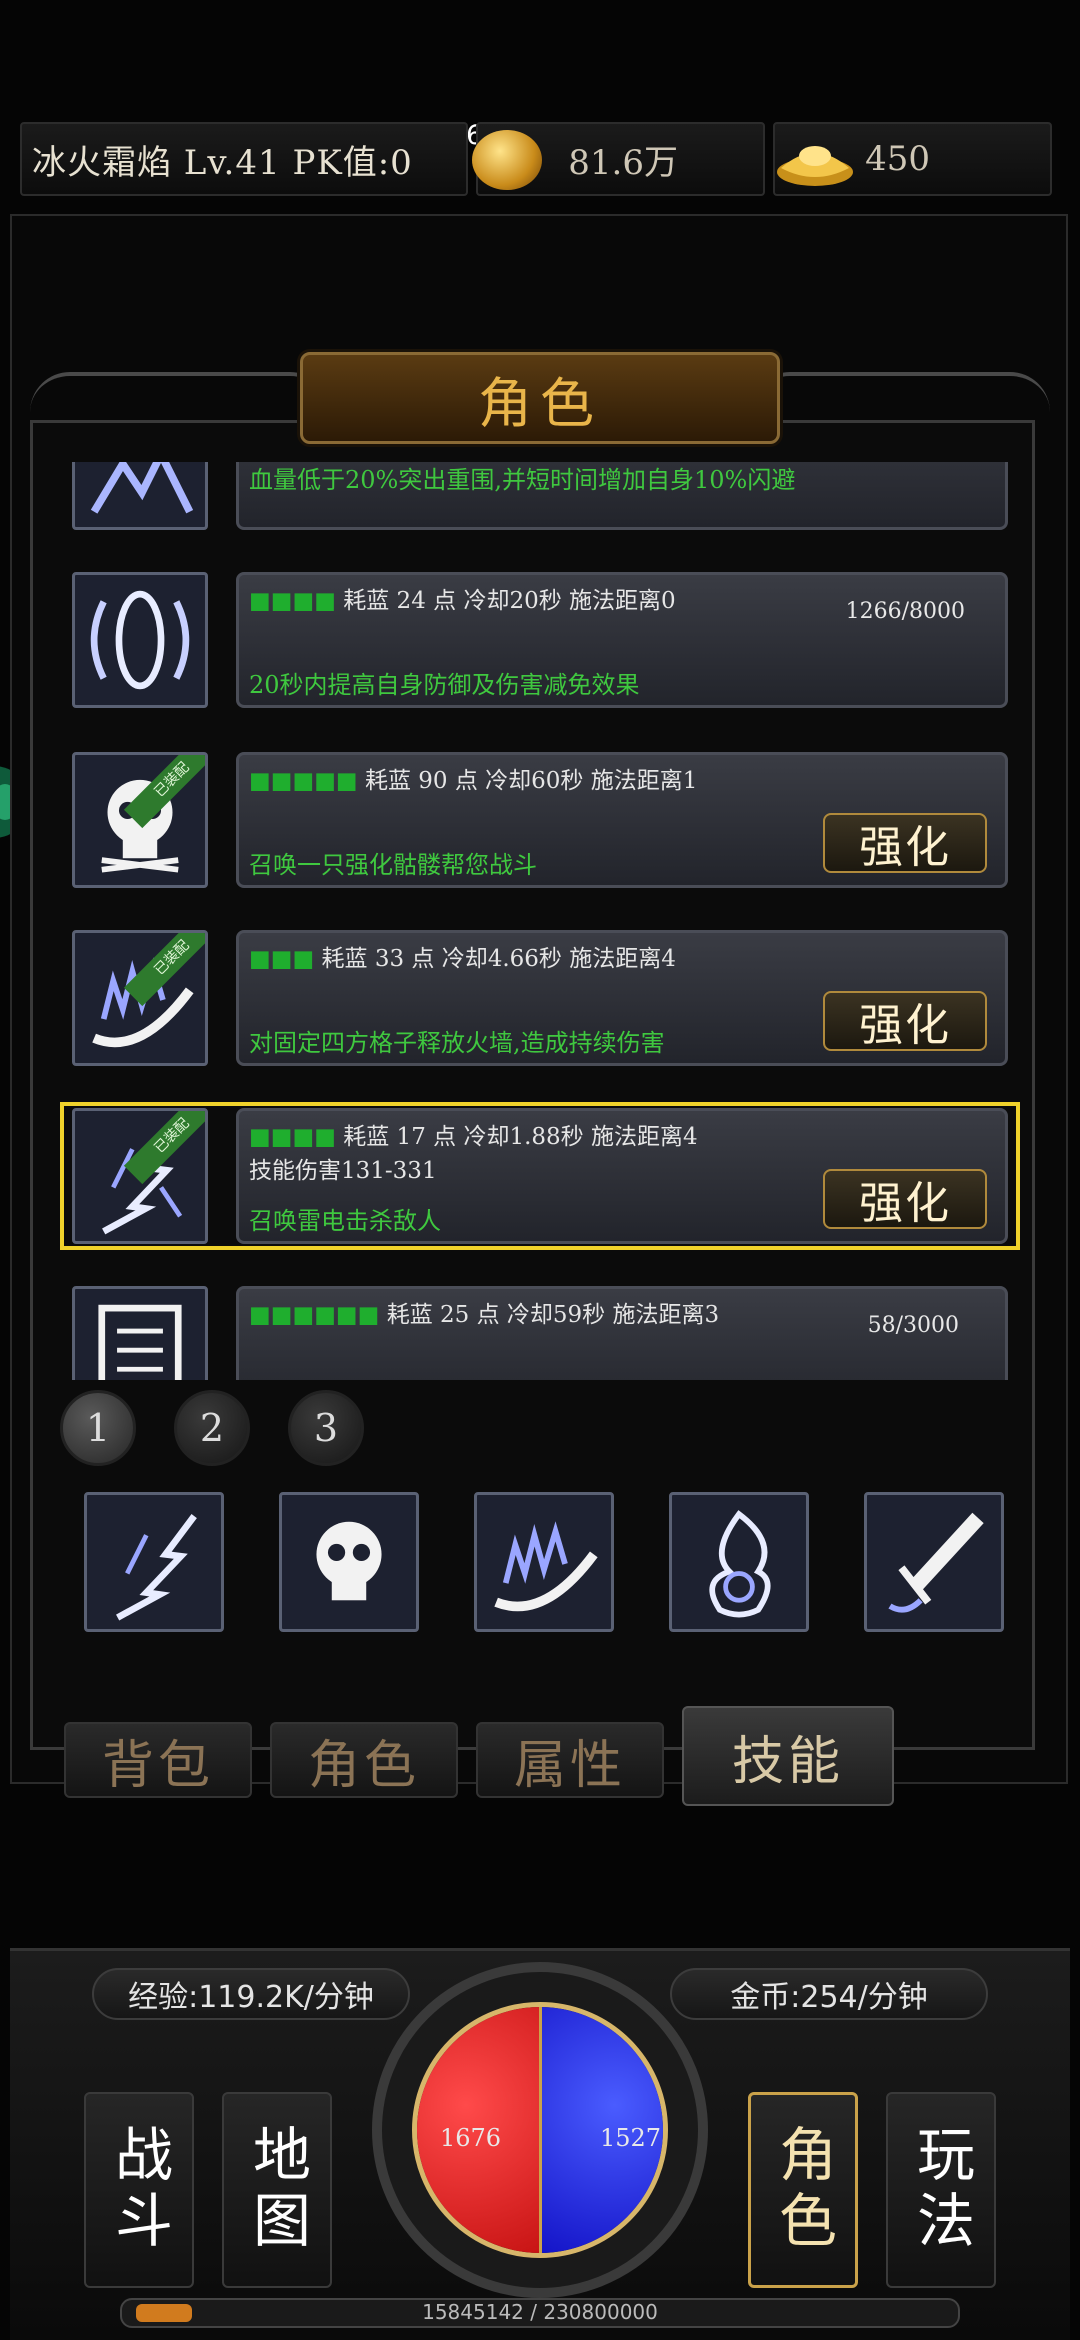  What do you see at coordinates (509, 601) in the screenshot?
I see `skill-stat-text: 耗蓝 24 点 冷却20秒 施法距离0` at bounding box center [509, 601].